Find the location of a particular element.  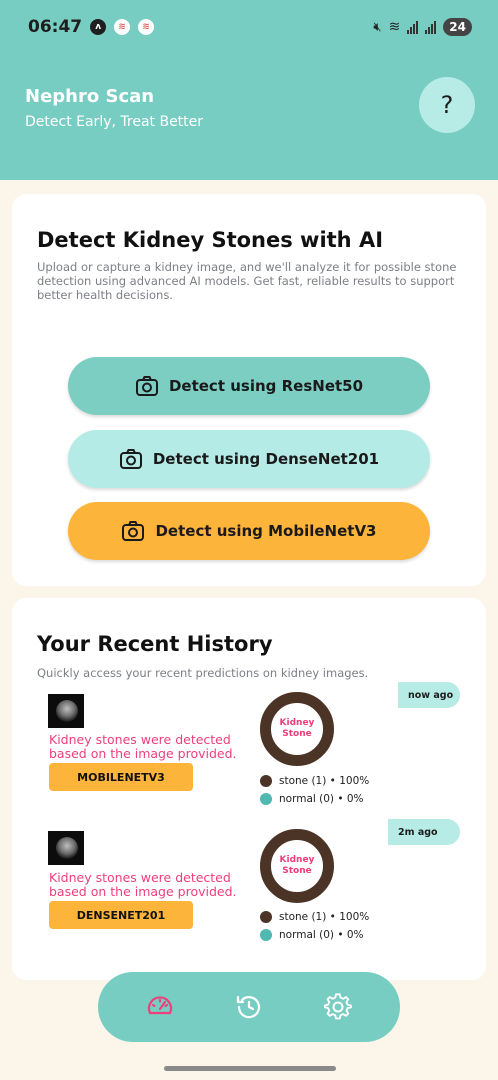

detect-densenet201-button: Detect using DenseNet201 is located at coordinates (249, 459).